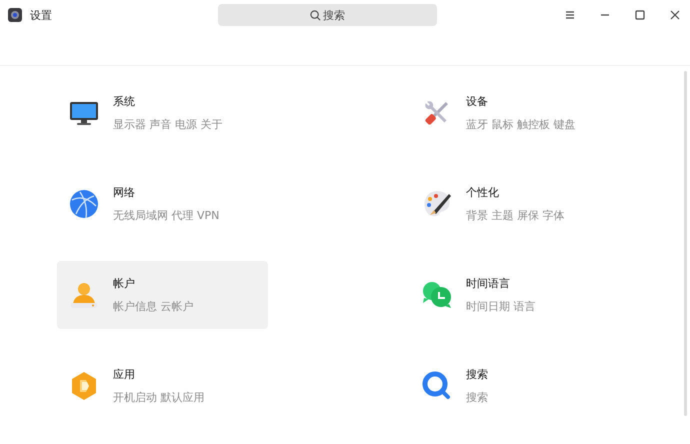  What do you see at coordinates (477, 397) in the screenshot?
I see `category-subtitle: 搜索` at bounding box center [477, 397].